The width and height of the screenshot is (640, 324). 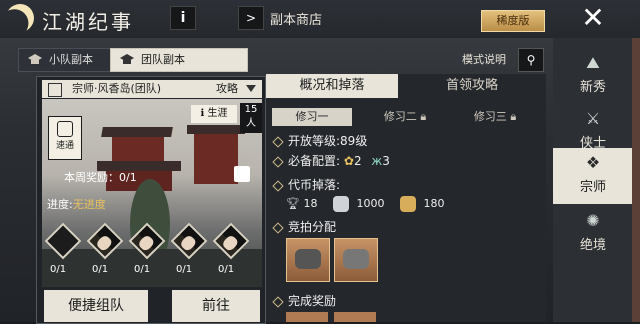 I want to click on token-drop-1: 18, so click(x=310, y=203).